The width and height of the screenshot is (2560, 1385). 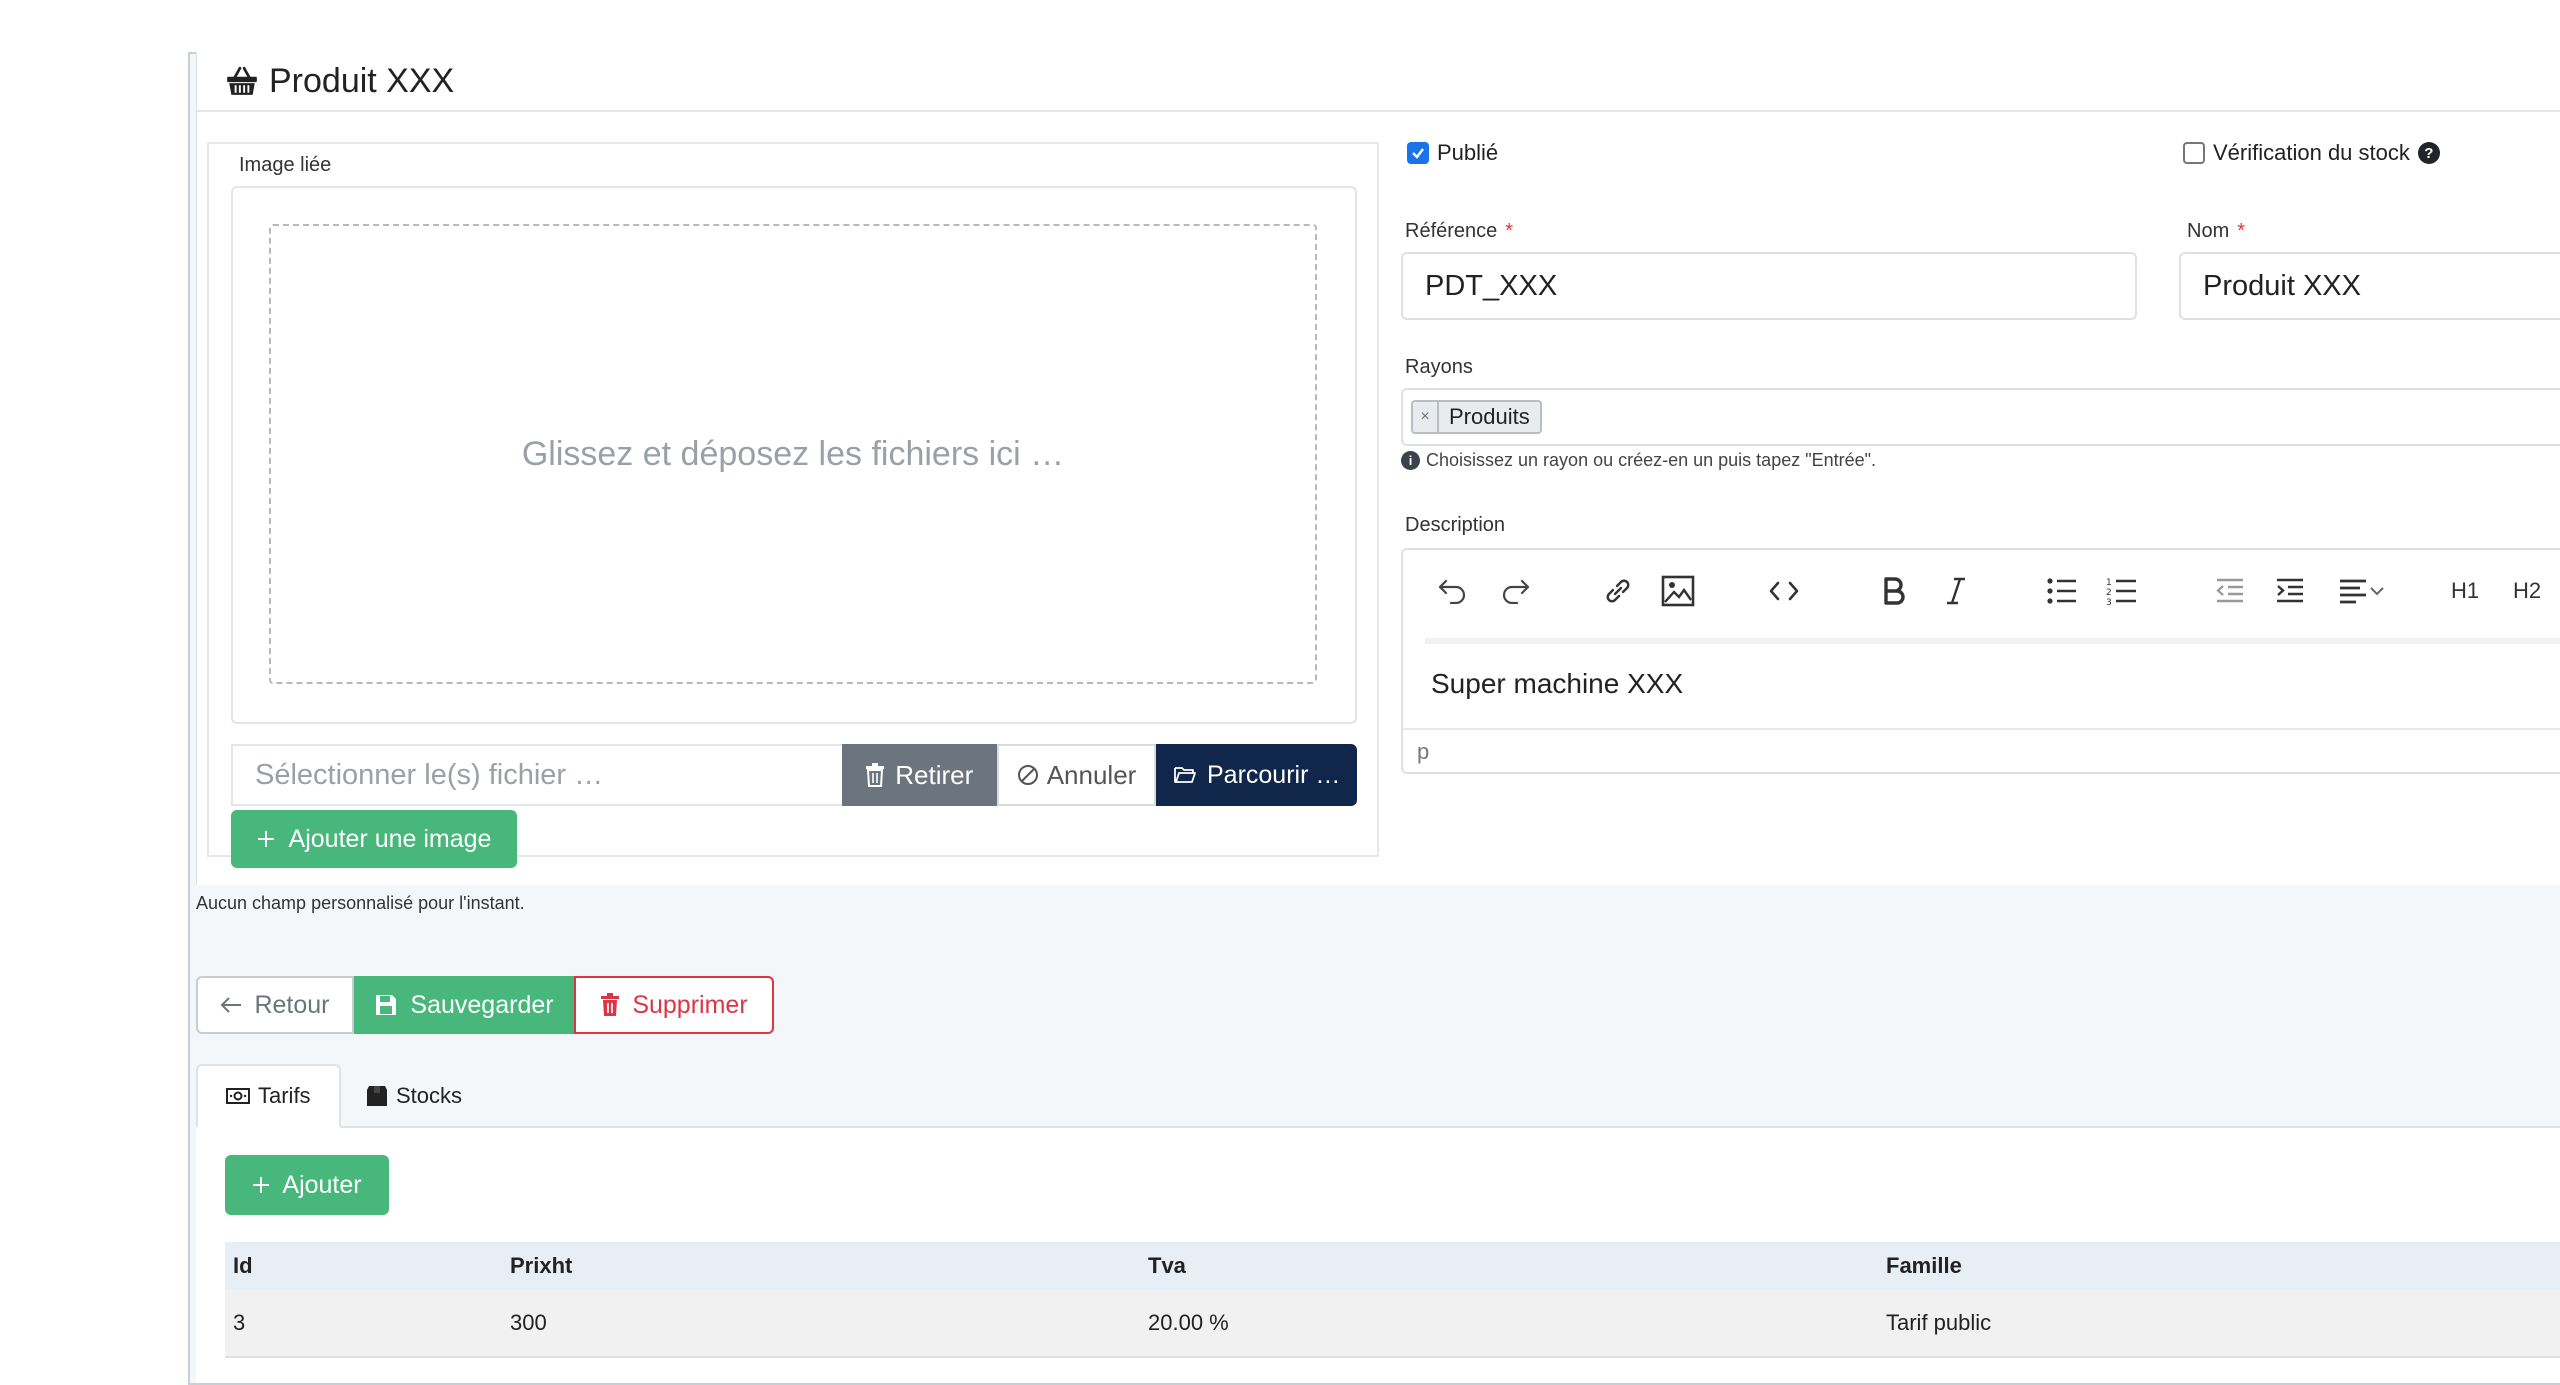 I want to click on cancel-upload-button: Annuler, so click(x=1076, y=775).